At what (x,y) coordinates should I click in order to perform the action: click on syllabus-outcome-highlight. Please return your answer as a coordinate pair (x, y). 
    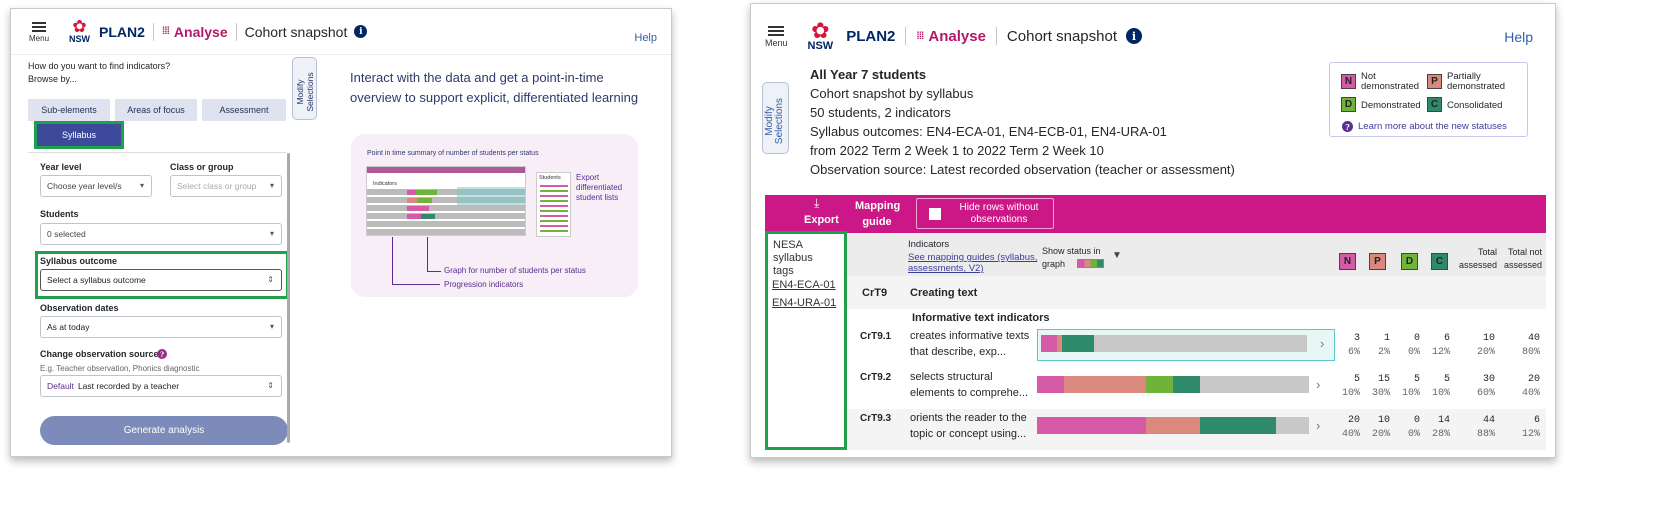
    Looking at the image, I should click on (162, 275).